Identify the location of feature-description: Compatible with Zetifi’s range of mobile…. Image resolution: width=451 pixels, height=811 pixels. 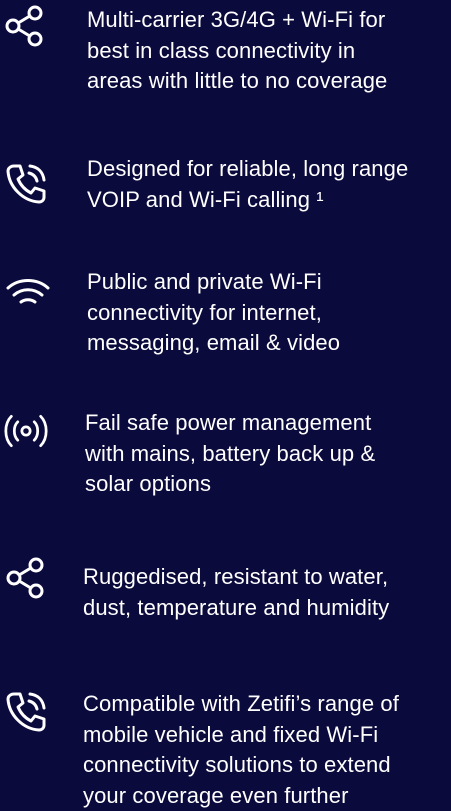
(241, 750).